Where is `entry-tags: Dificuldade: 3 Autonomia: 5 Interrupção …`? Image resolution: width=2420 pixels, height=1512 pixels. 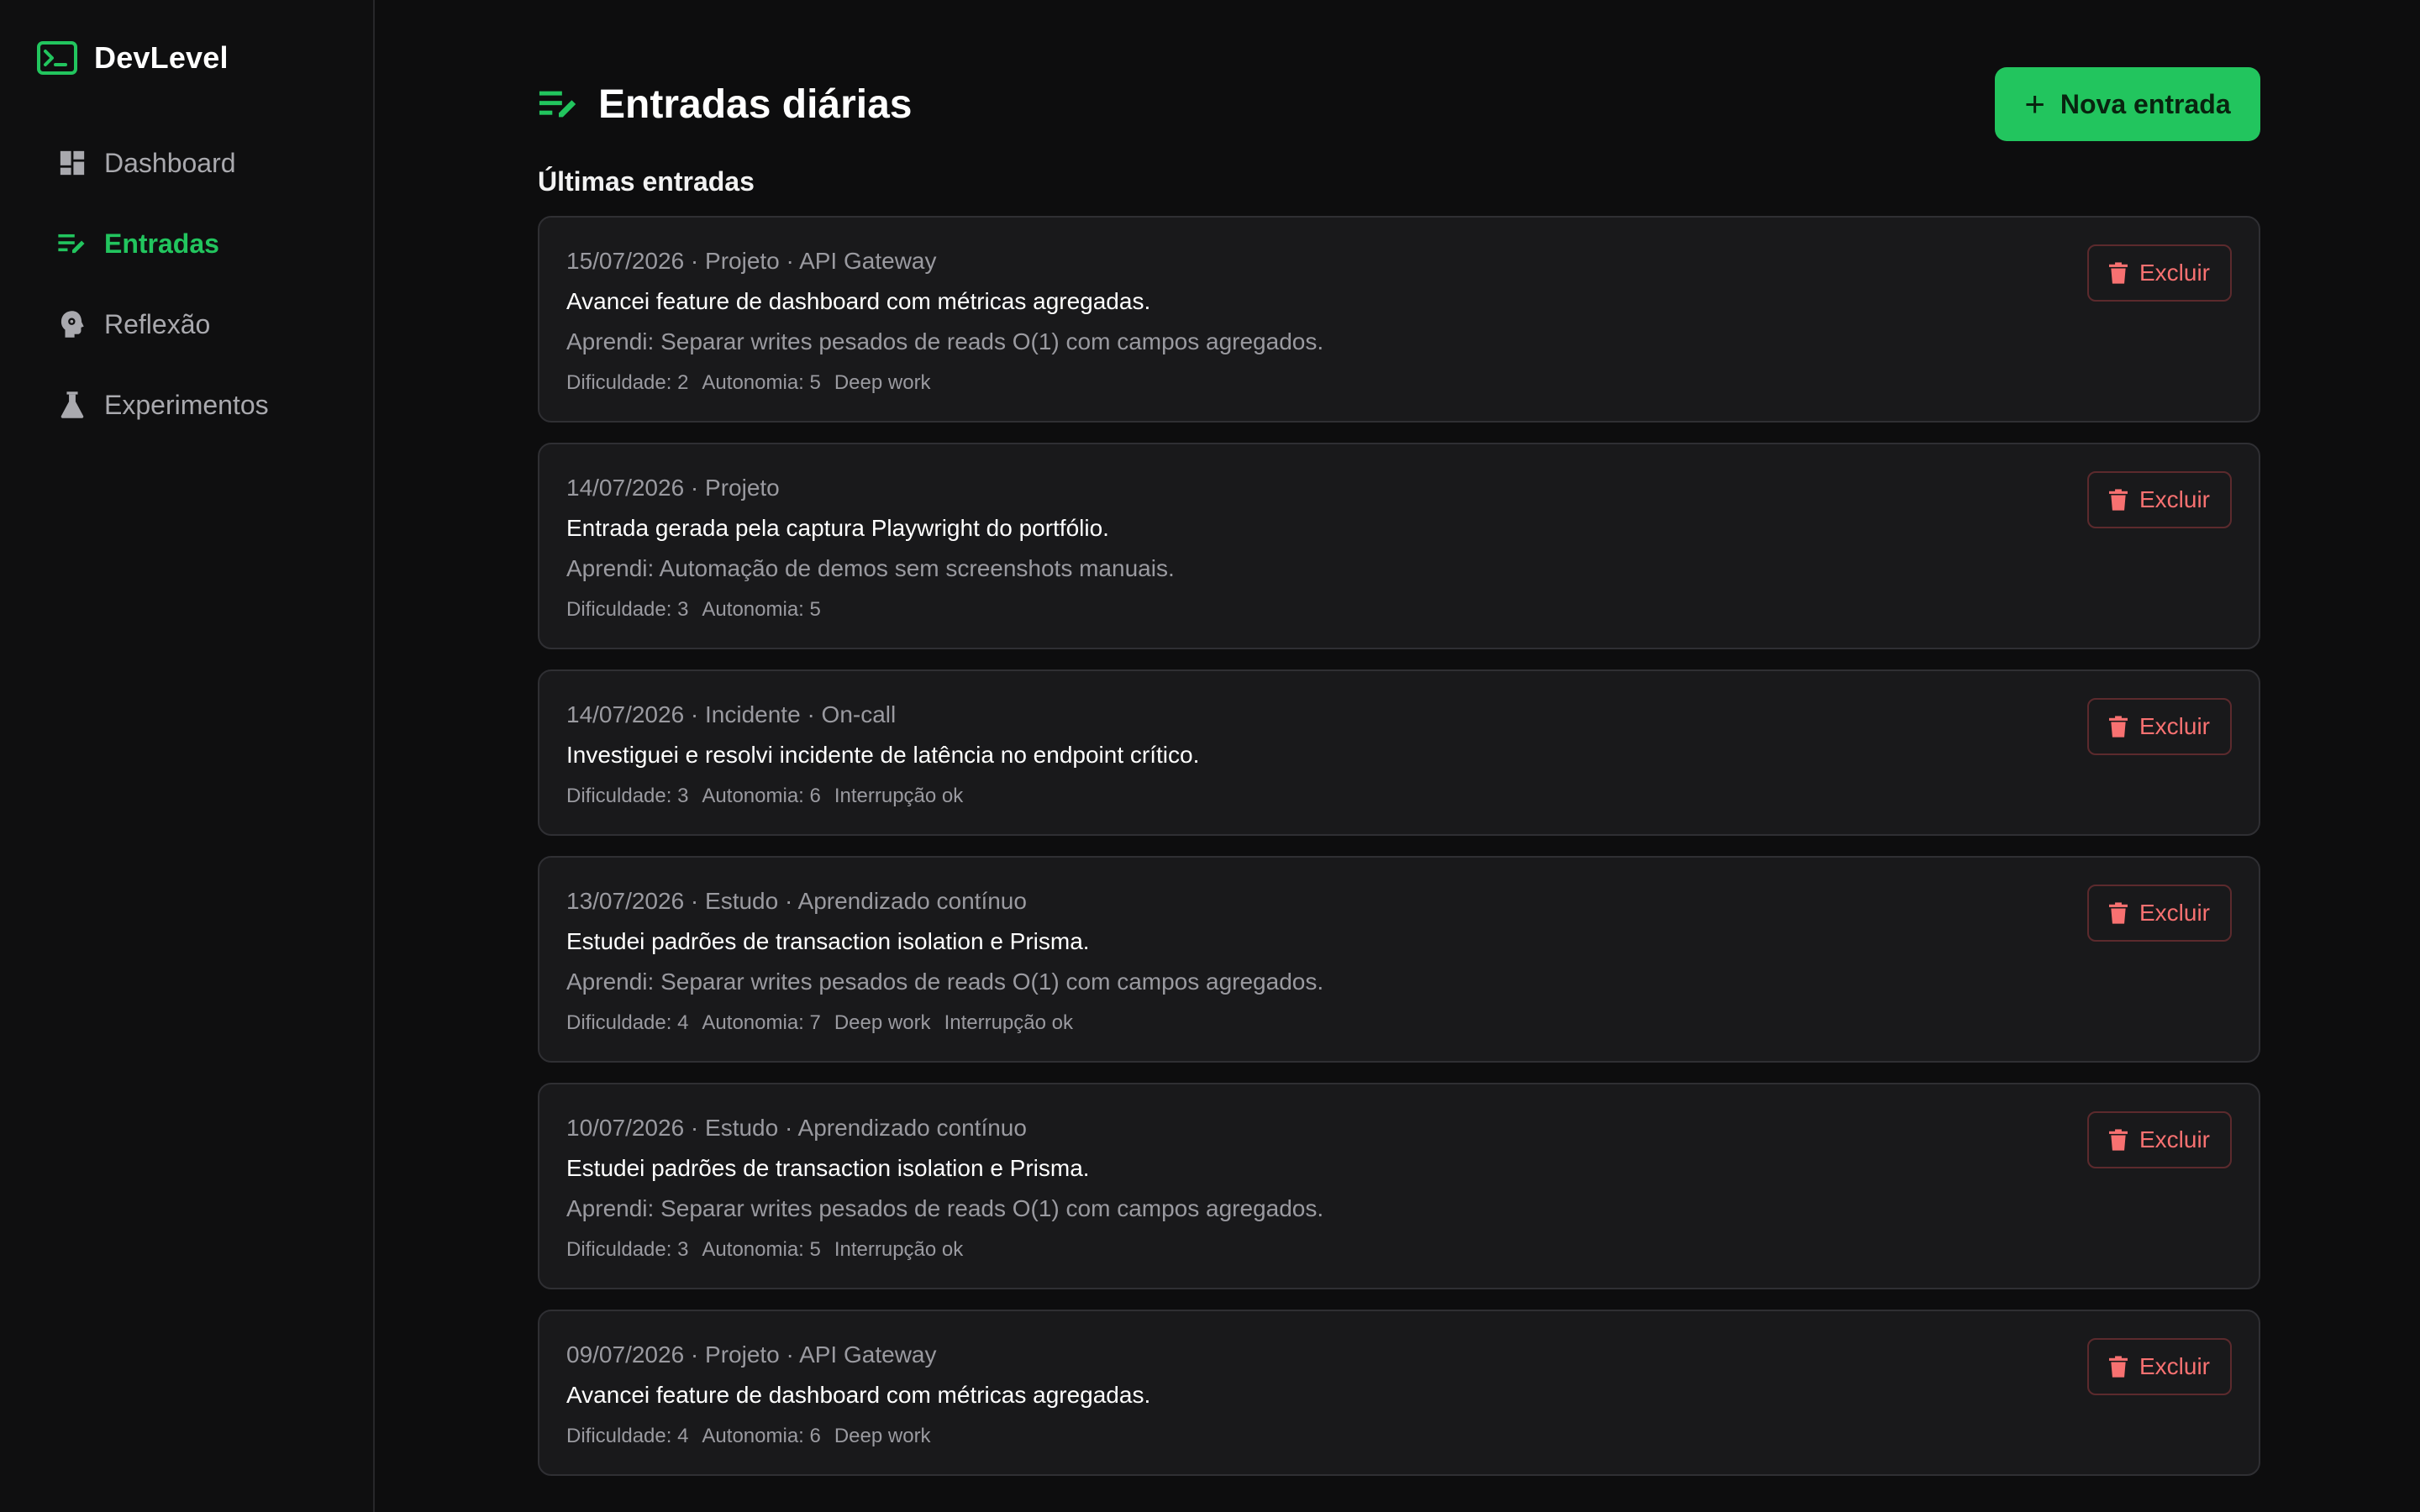
entry-tags: Dificuldade: 3 Autonomia: 5 Interrupção … is located at coordinates (1399, 1250).